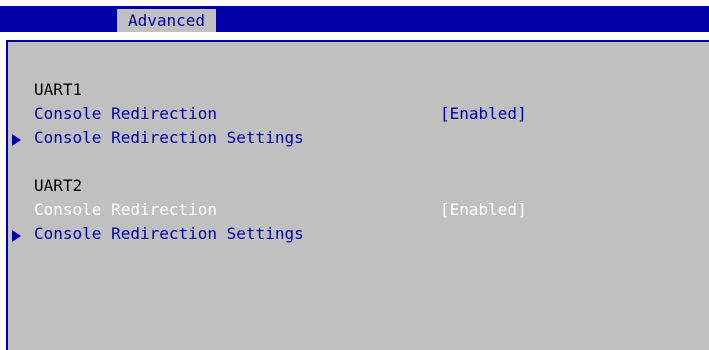 Image resolution: width=709 pixels, height=350 pixels. What do you see at coordinates (169, 138) in the screenshot?
I see `uart1-console-redirection-settings: Console Redirection Settings` at bounding box center [169, 138].